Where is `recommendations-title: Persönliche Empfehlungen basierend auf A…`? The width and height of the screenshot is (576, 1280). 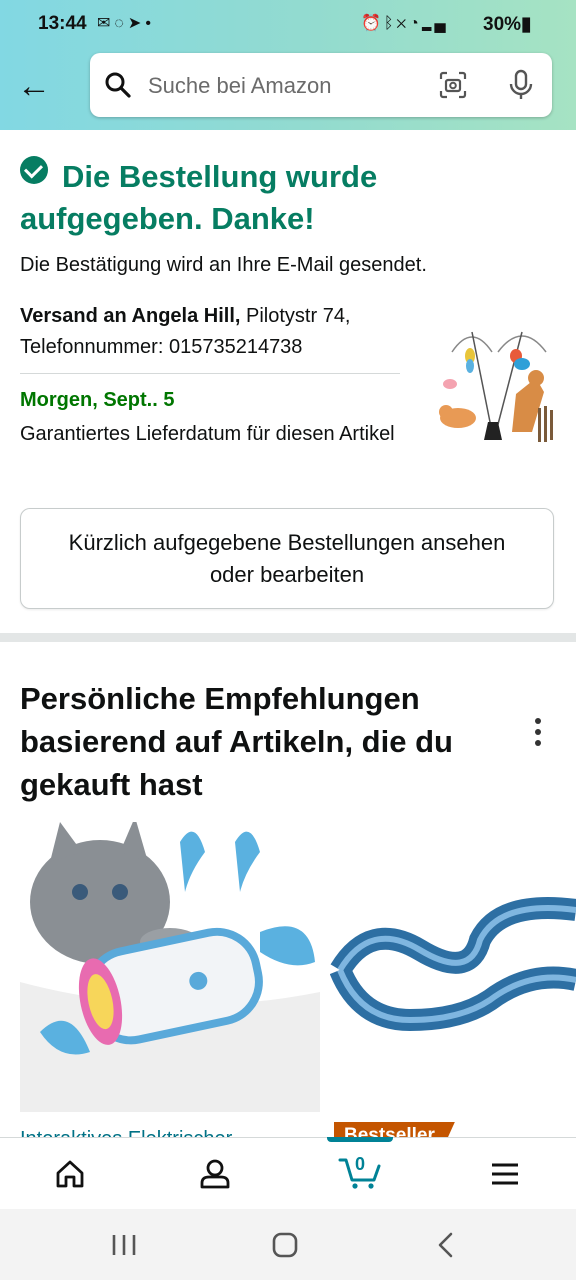 recommendations-title: Persönliche Empfehlungen basierend auf A… is located at coordinates (236, 741).